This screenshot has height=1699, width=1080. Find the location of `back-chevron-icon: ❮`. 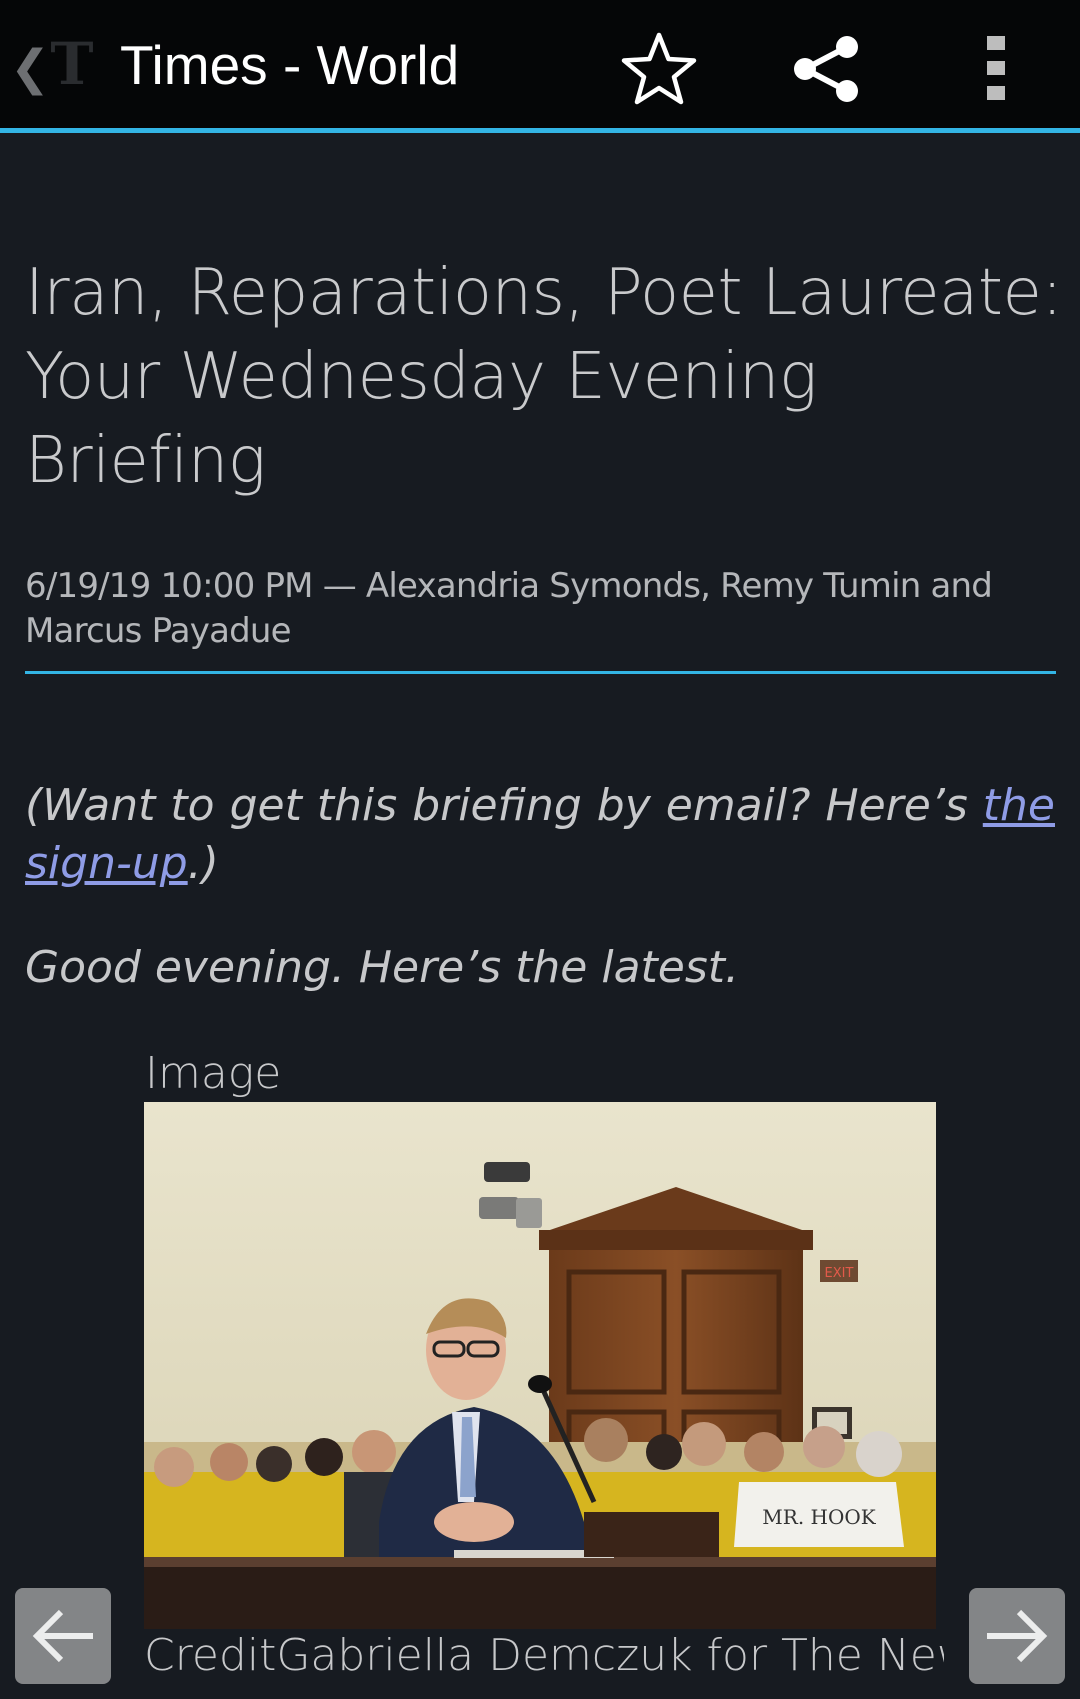

back-chevron-icon: ❮ is located at coordinates (30, 68).